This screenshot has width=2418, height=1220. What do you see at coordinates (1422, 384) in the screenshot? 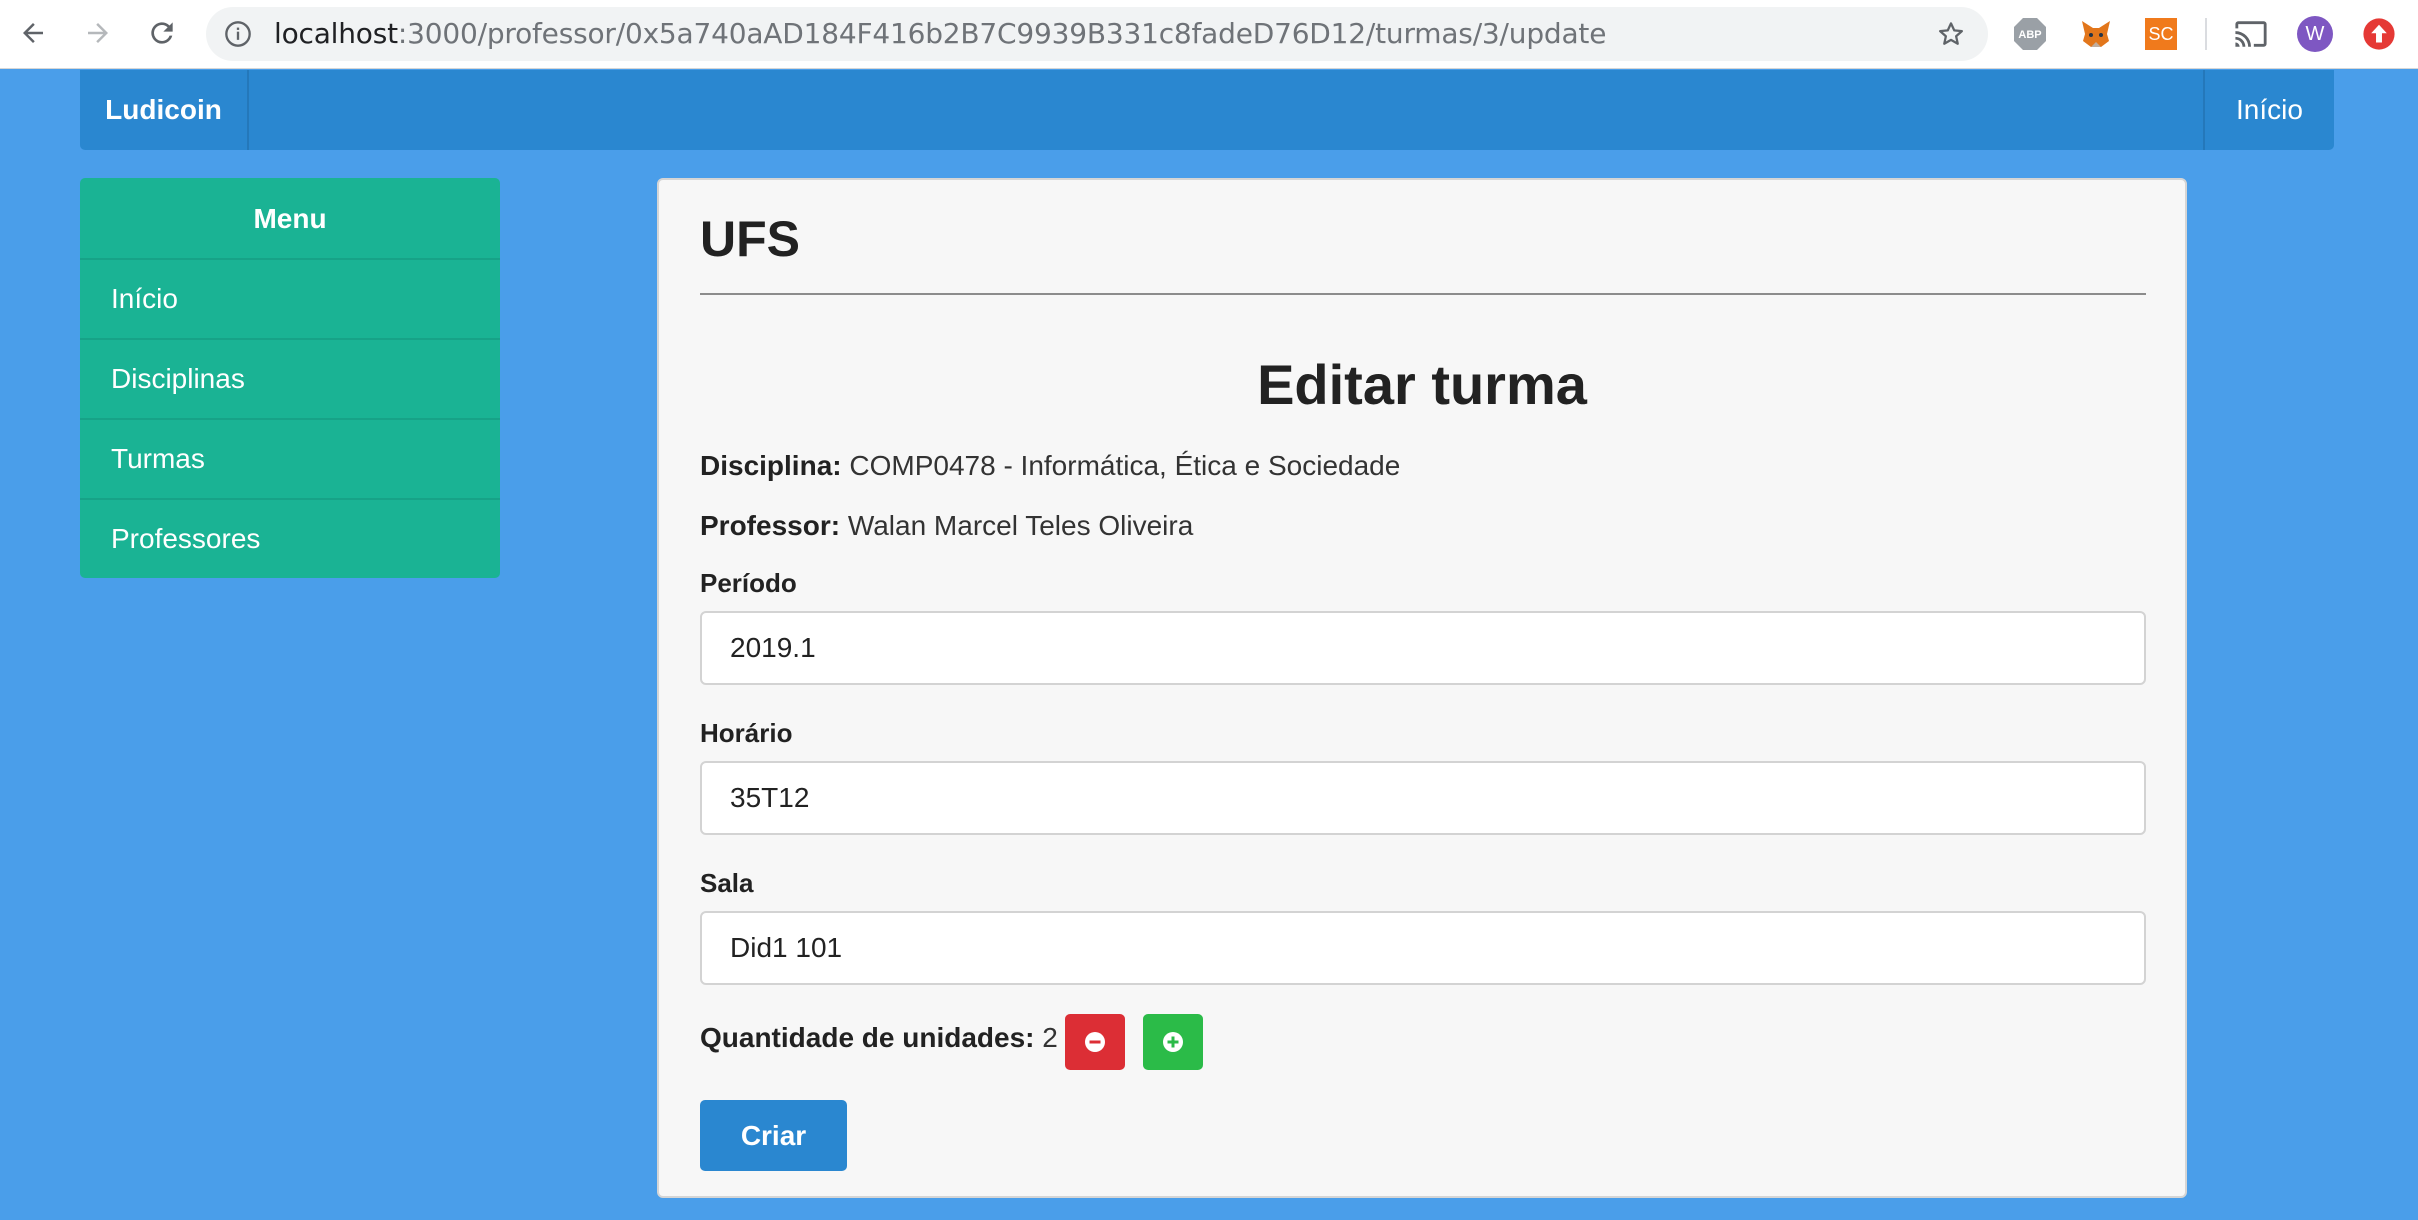
I see `form-title: Editar turma` at bounding box center [1422, 384].